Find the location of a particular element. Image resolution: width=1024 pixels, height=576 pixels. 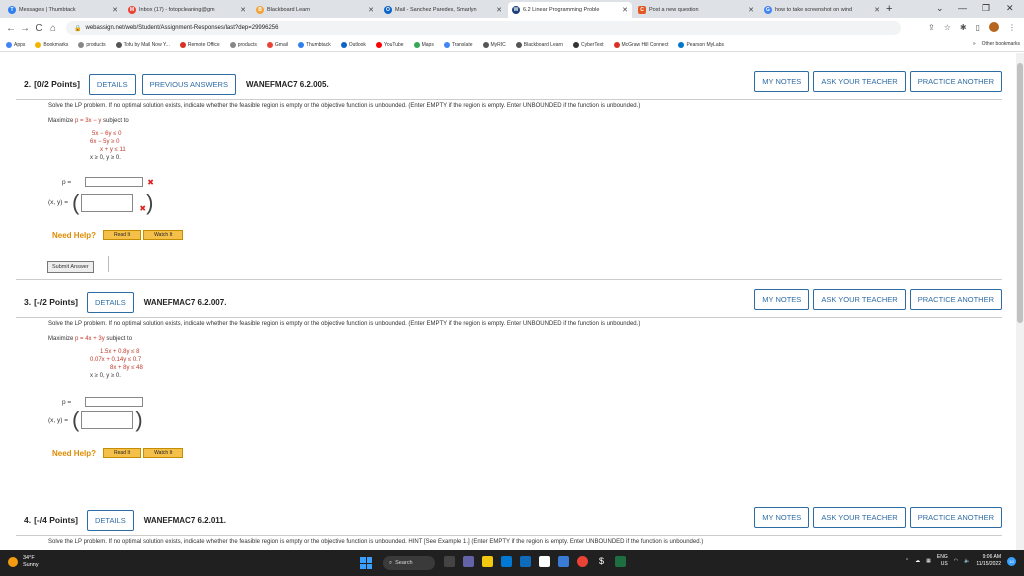

bookmarks-more-button: » is located at coordinates (974, 44).